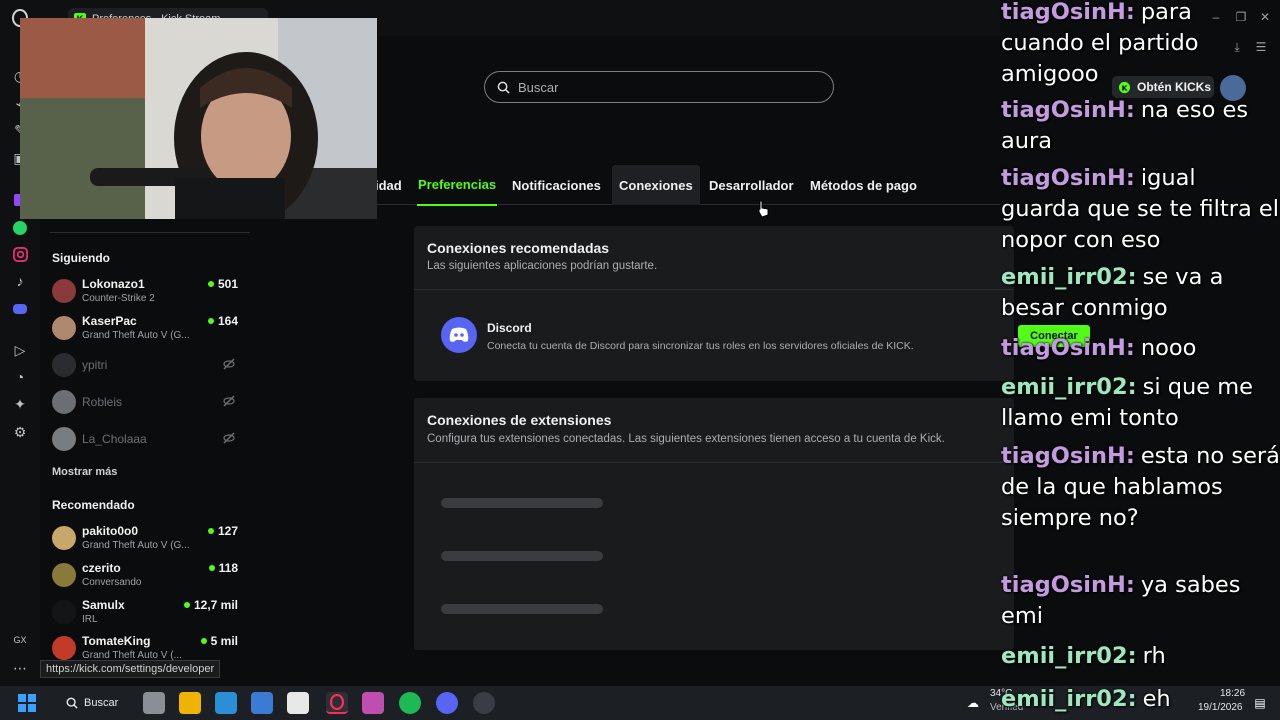 Image resolution: width=1280 pixels, height=720 pixels. What do you see at coordinates (518, 248) in the screenshot?
I see `recommended-connections-title: Conexiones recomendadas` at bounding box center [518, 248].